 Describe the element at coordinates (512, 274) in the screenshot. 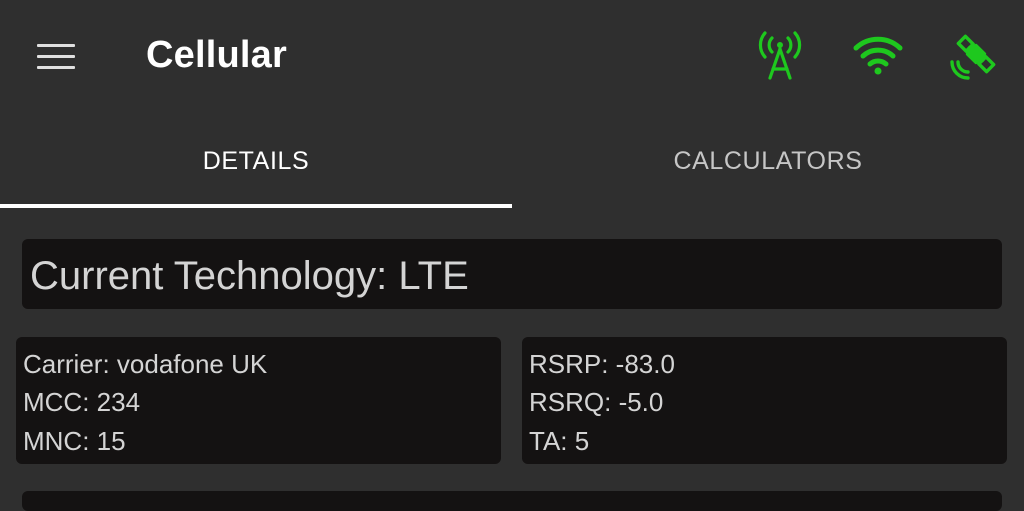

I see `technology-card: Current Technology: LTE` at that location.